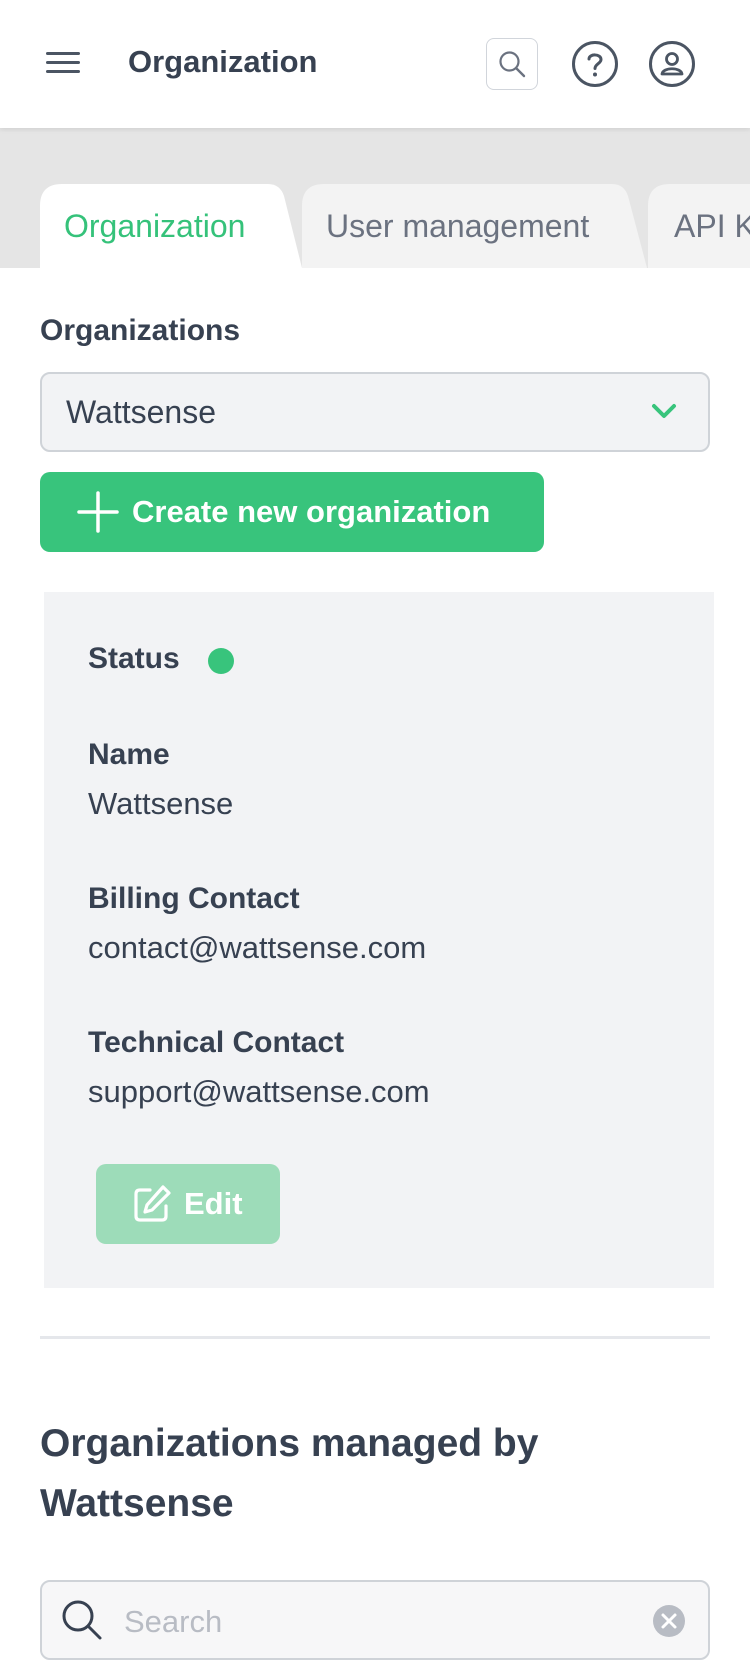 This screenshot has width=750, height=1660. Describe the element at coordinates (63, 62) in the screenshot. I see `menu-icon` at that location.